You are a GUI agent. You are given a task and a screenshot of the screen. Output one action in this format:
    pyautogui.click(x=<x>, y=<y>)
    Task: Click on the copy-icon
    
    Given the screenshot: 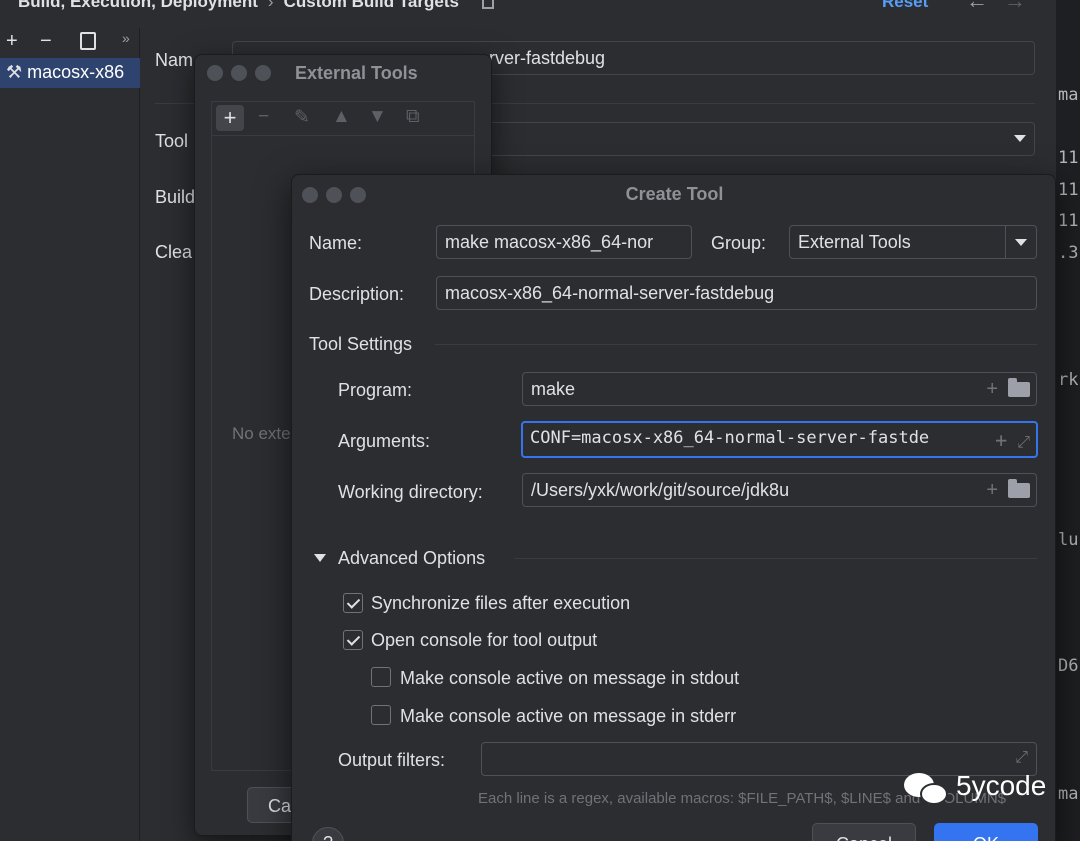 What is the action you would take?
    pyautogui.click(x=88, y=41)
    